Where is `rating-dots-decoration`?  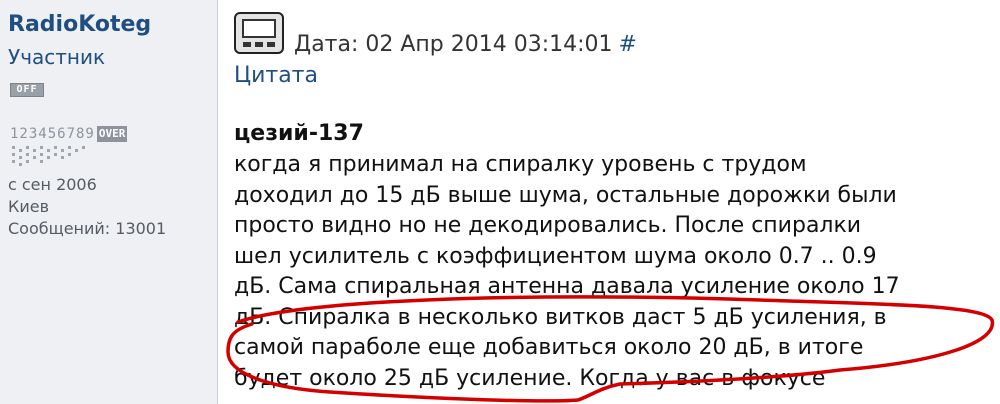 rating-dots-decoration is located at coordinates (67, 157).